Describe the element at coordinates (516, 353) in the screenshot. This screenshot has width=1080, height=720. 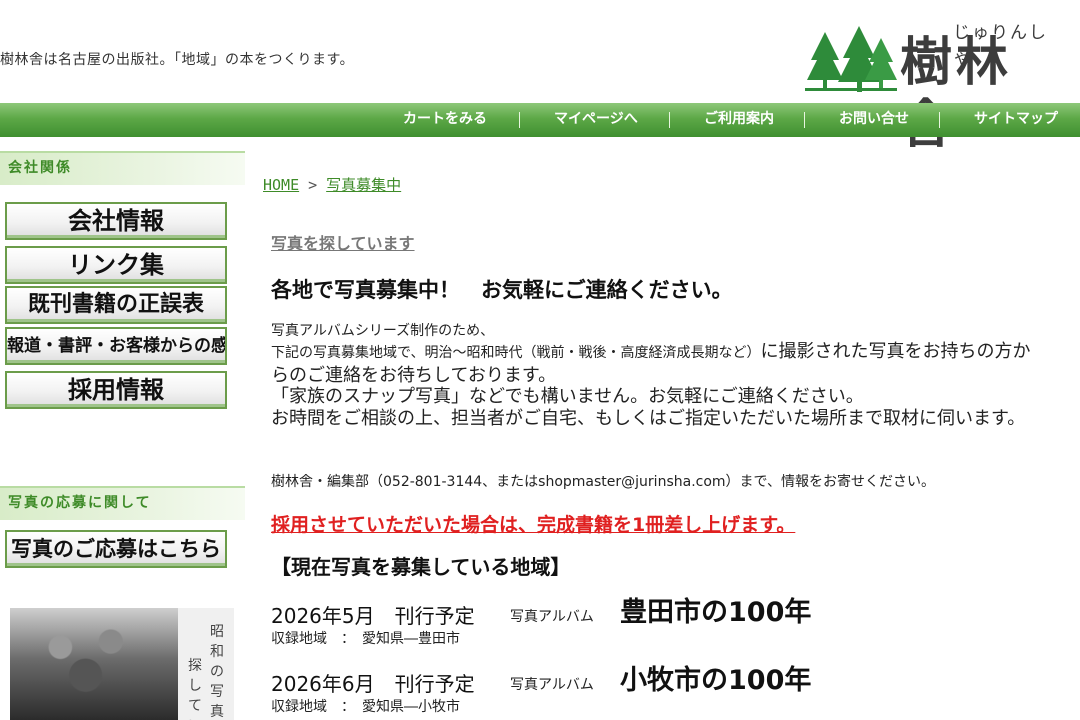
I see `body-text-small: 下記の写真募集地域で、明治～昭和時代（戦前・戦後・高度経済成長期など）` at that location.